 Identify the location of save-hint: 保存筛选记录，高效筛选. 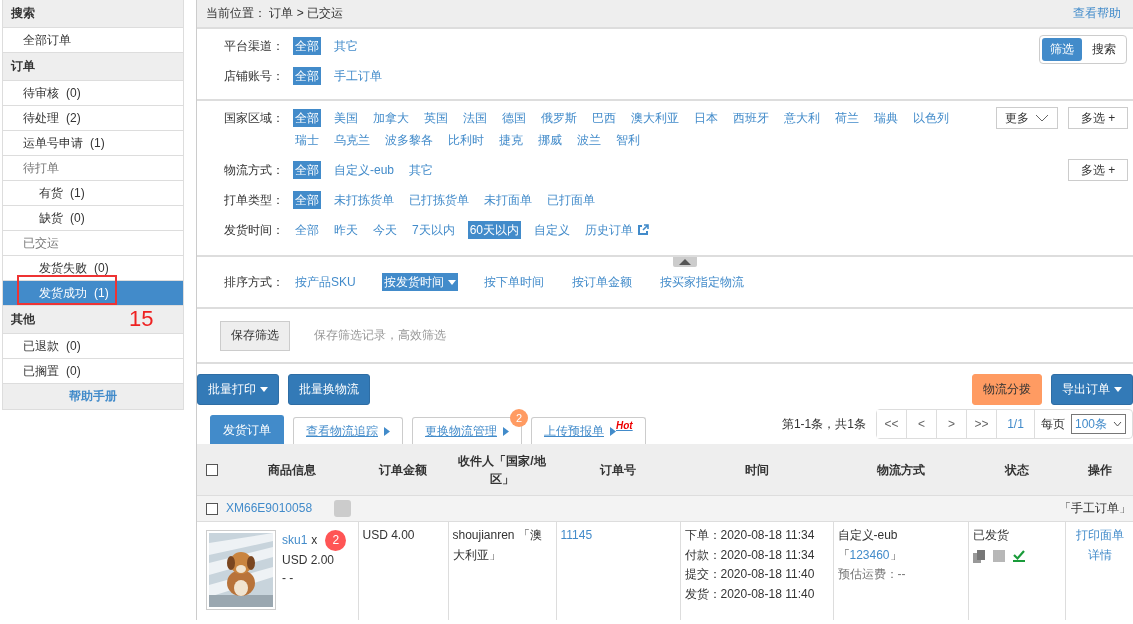
(380, 335).